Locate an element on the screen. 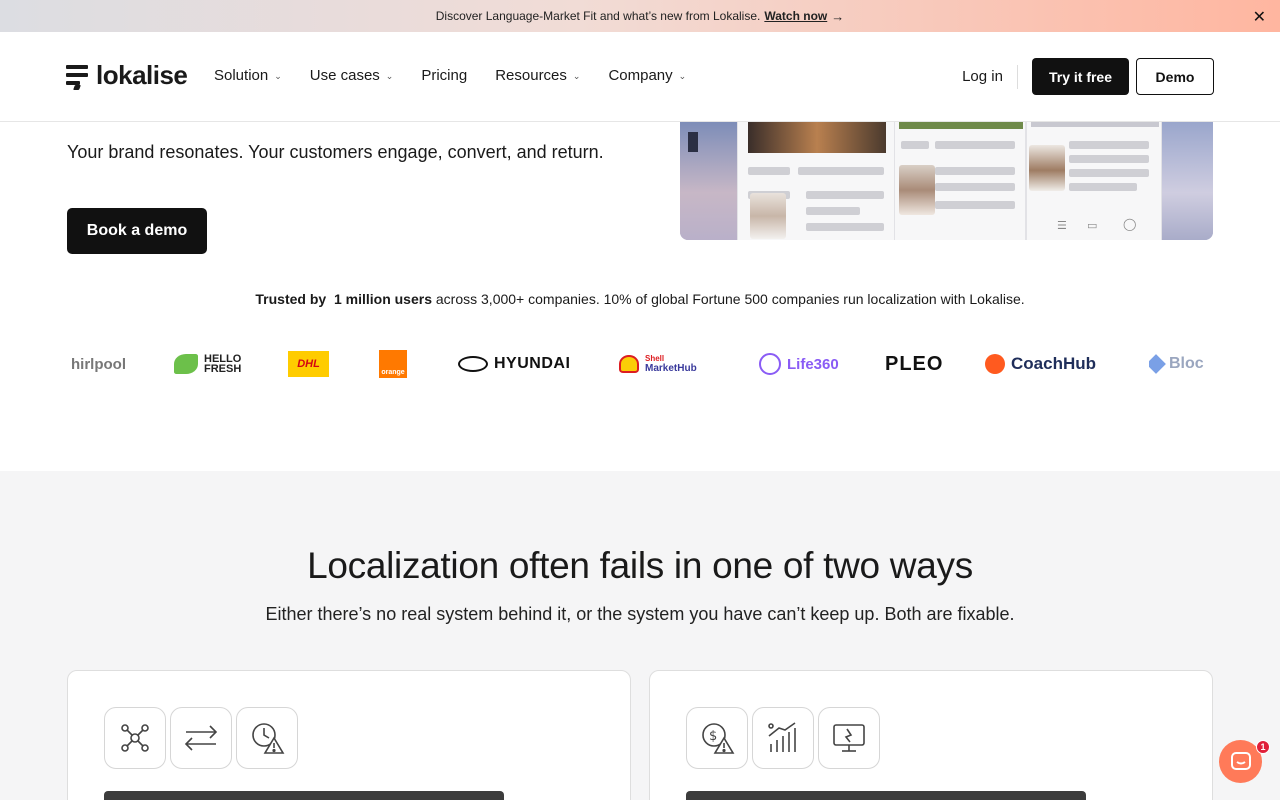 The width and height of the screenshot is (1280, 800). problem-card-right: $ is located at coordinates (931, 735).